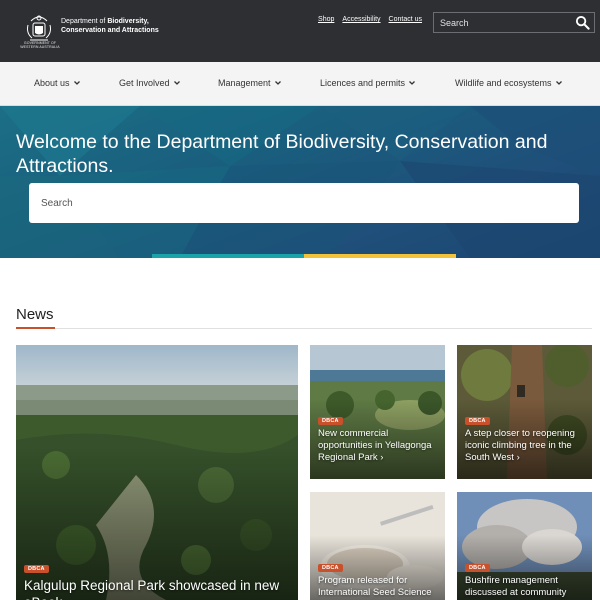 Image resolution: width=600 pixels, height=600 pixels. Describe the element at coordinates (152, 585) in the screenshot. I see `featured-news-title-text: Kalgulup Regional Park showcased in new` at that location.